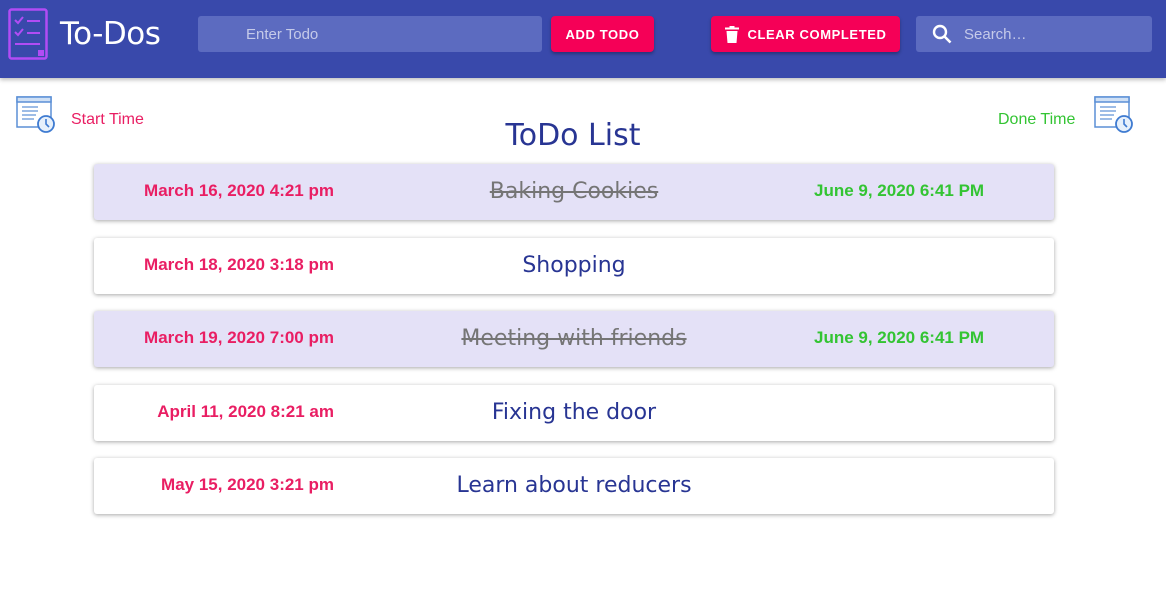 This screenshot has height=614, width=1166. I want to click on clear-completed-button: CLEAR COMPLETED, so click(805, 34).